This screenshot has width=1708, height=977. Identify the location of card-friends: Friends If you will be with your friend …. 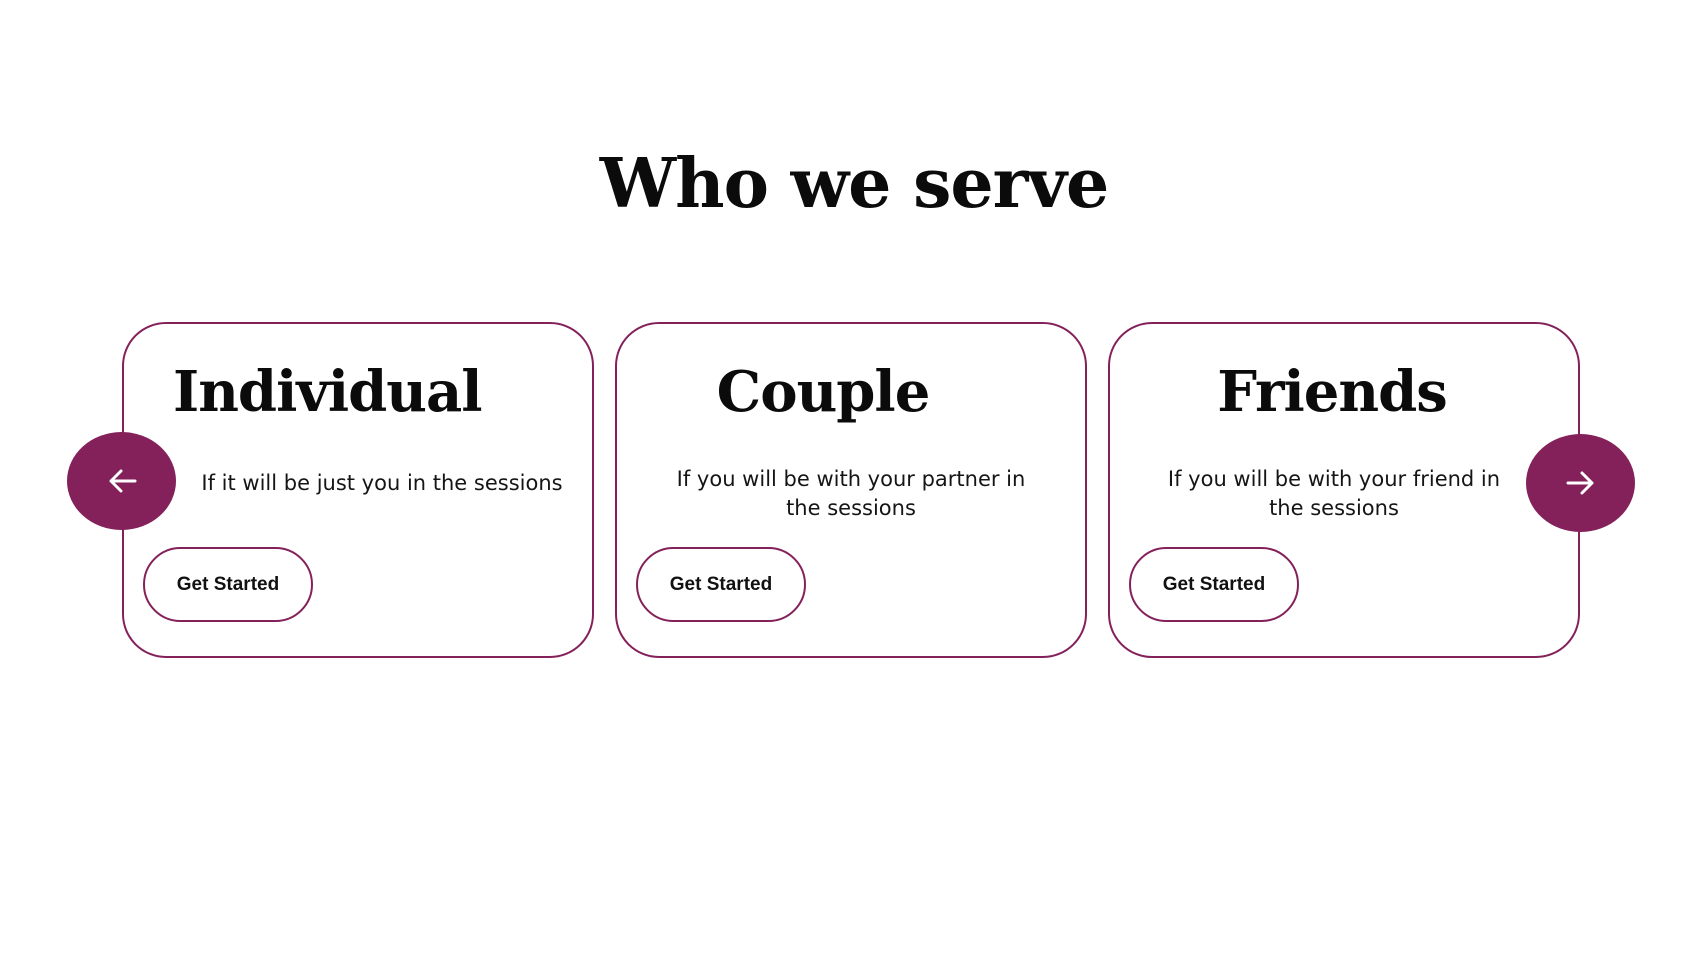
(1344, 490).